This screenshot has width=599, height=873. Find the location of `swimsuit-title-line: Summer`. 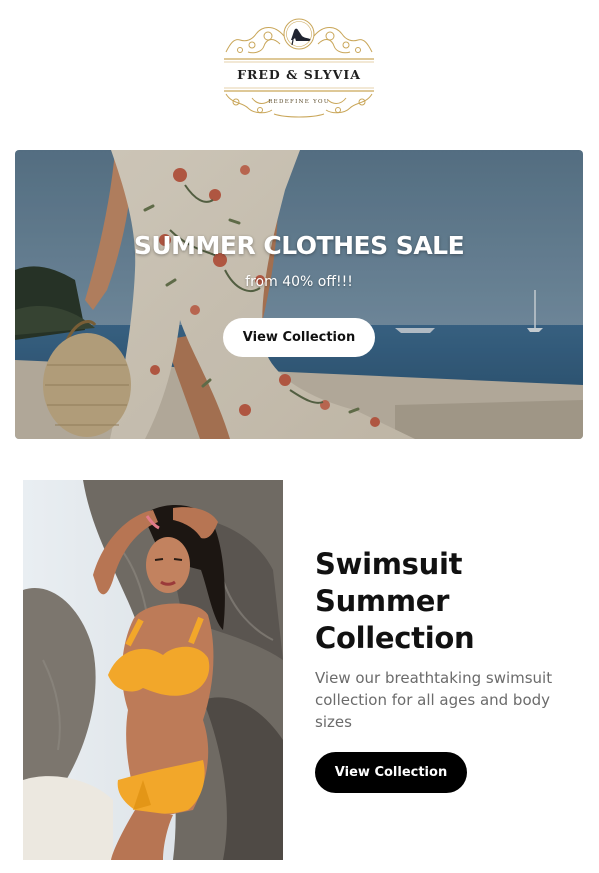

swimsuit-title-line: Summer is located at coordinates (382, 601).